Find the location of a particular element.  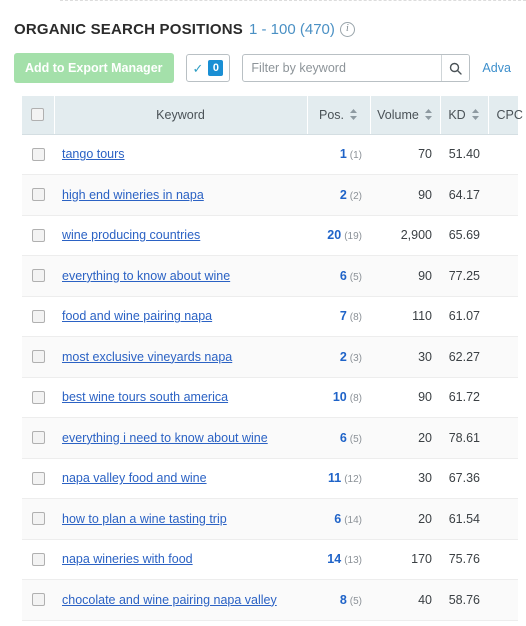

keyword-link: how to plan a wine tasting trip is located at coordinates (144, 519).